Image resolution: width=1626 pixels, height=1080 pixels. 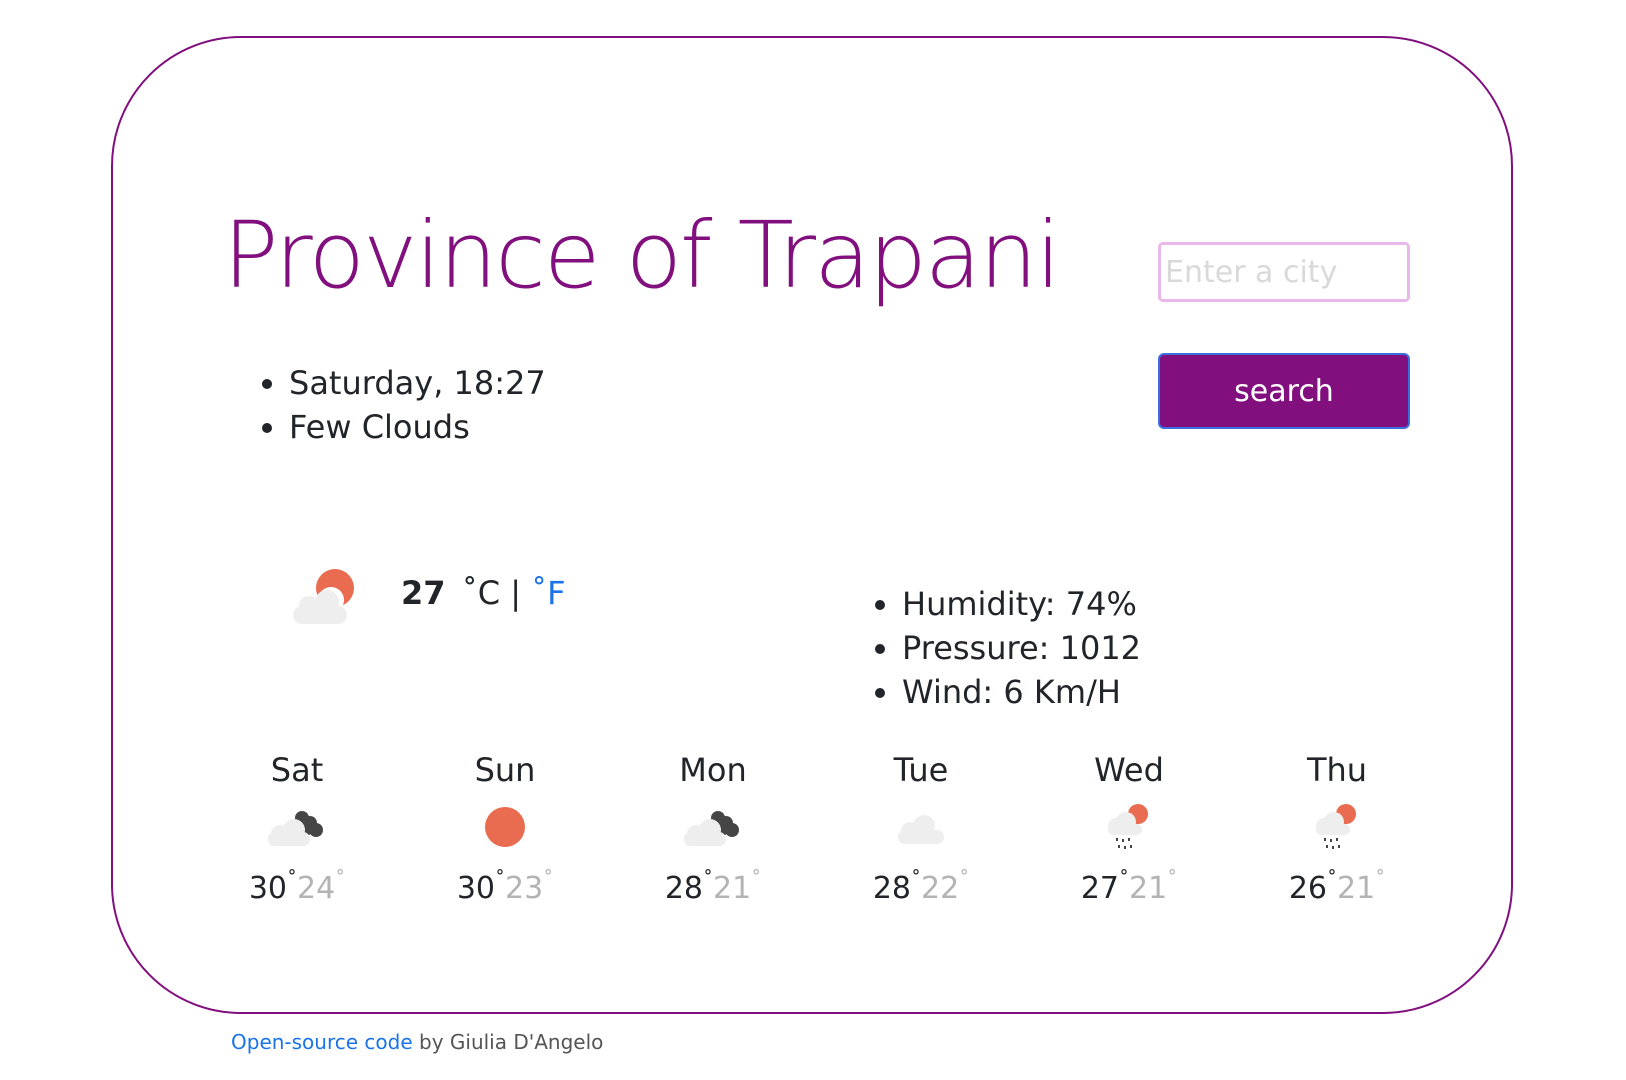 I want to click on forecast-day: Thu 26˚21˚, so click(x=1337, y=827).